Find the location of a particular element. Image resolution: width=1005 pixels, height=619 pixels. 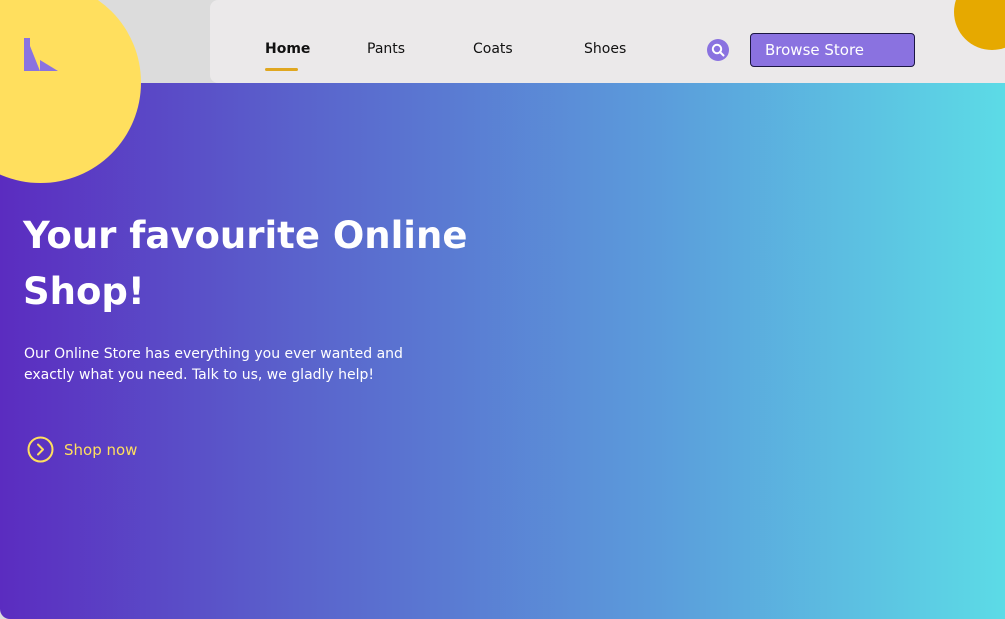

hero-title: Your favourite Online Shop! is located at coordinates (245, 263).